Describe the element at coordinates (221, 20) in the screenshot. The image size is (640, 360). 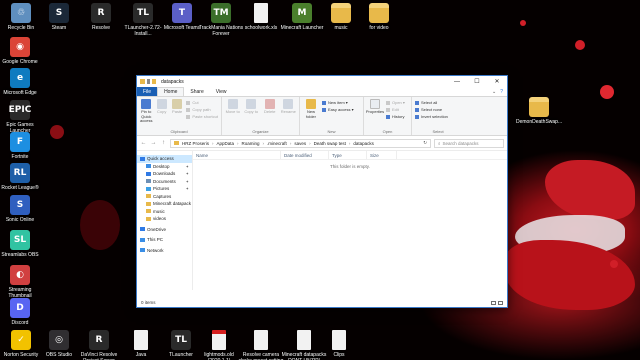
I see `desktop-icon: TM TrackMania Nations Forever` at that location.